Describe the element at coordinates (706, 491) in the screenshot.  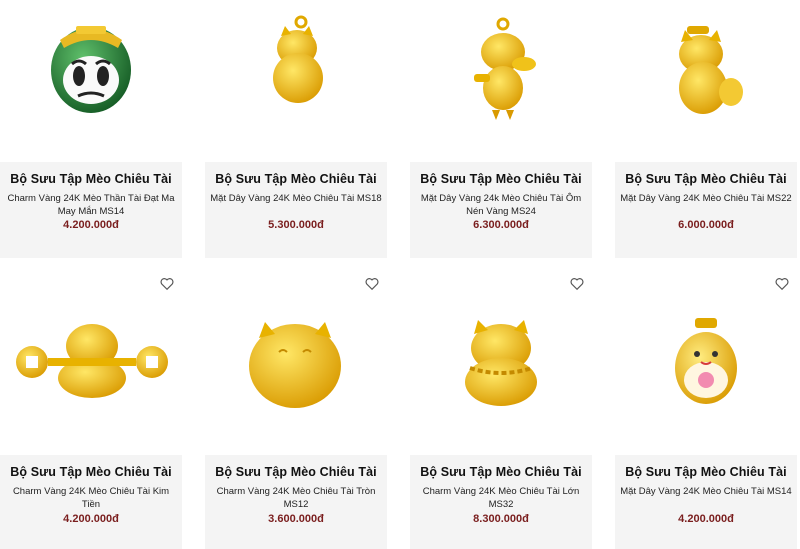
I see `product-name: Mặt Dây Vàng 24K Mèo Chiêu Tài MS14` at that location.